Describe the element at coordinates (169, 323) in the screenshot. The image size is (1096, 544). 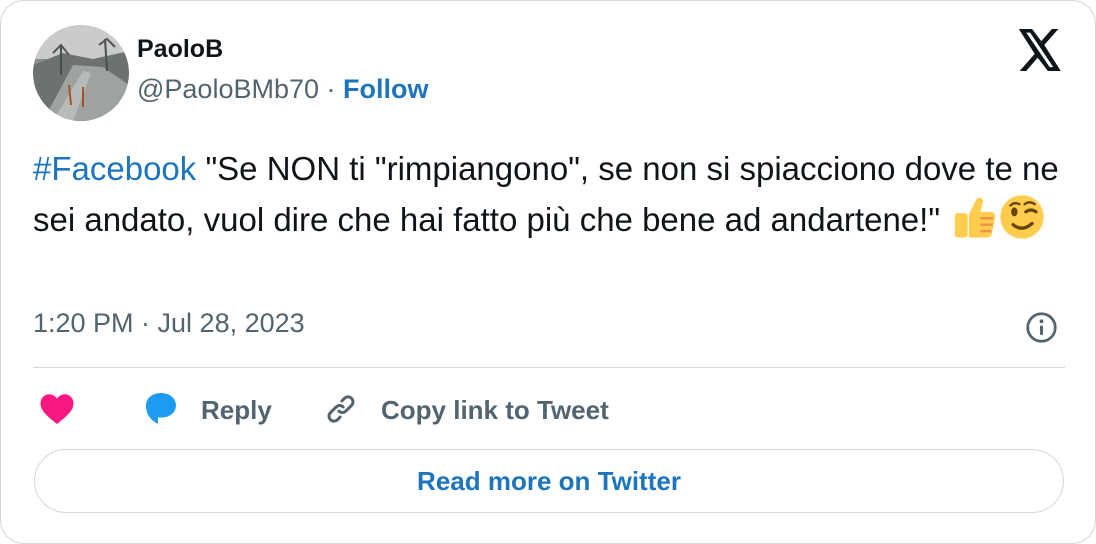
I see `tweet-timestamp: 1:20 PM · Jul 28, 2023` at that location.